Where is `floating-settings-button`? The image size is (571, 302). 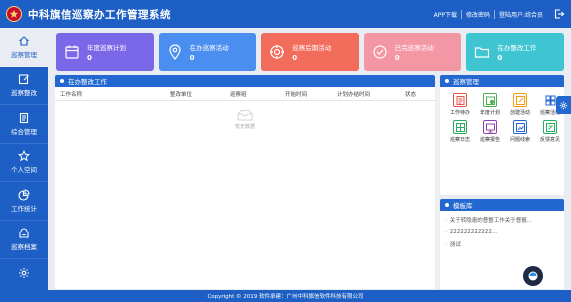 floating-settings-button is located at coordinates (563, 105).